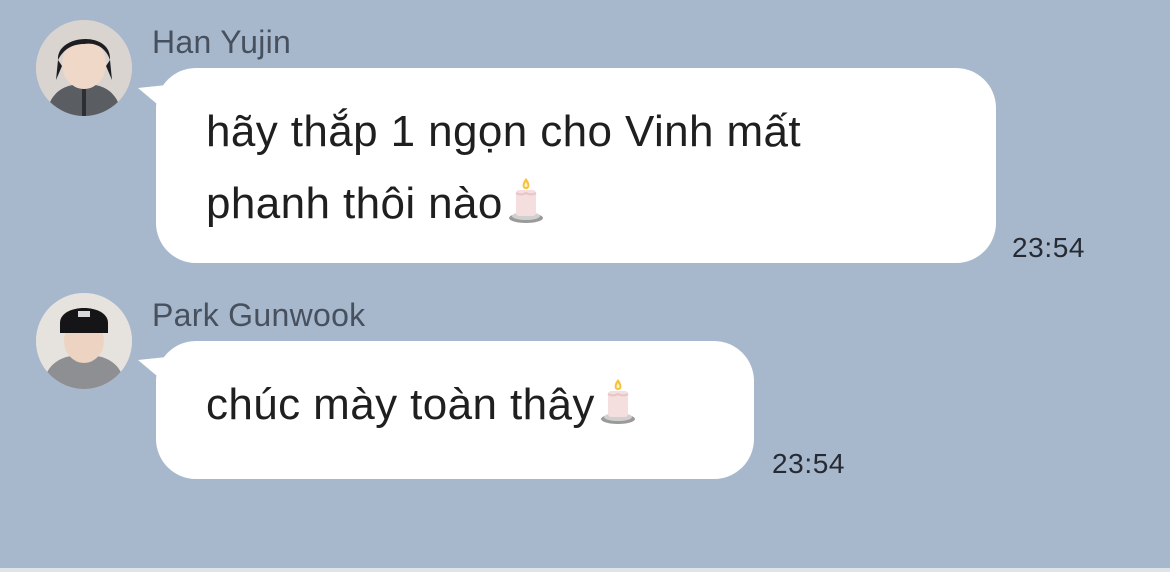  I want to click on sender-name: Han Yujin, so click(222, 42).